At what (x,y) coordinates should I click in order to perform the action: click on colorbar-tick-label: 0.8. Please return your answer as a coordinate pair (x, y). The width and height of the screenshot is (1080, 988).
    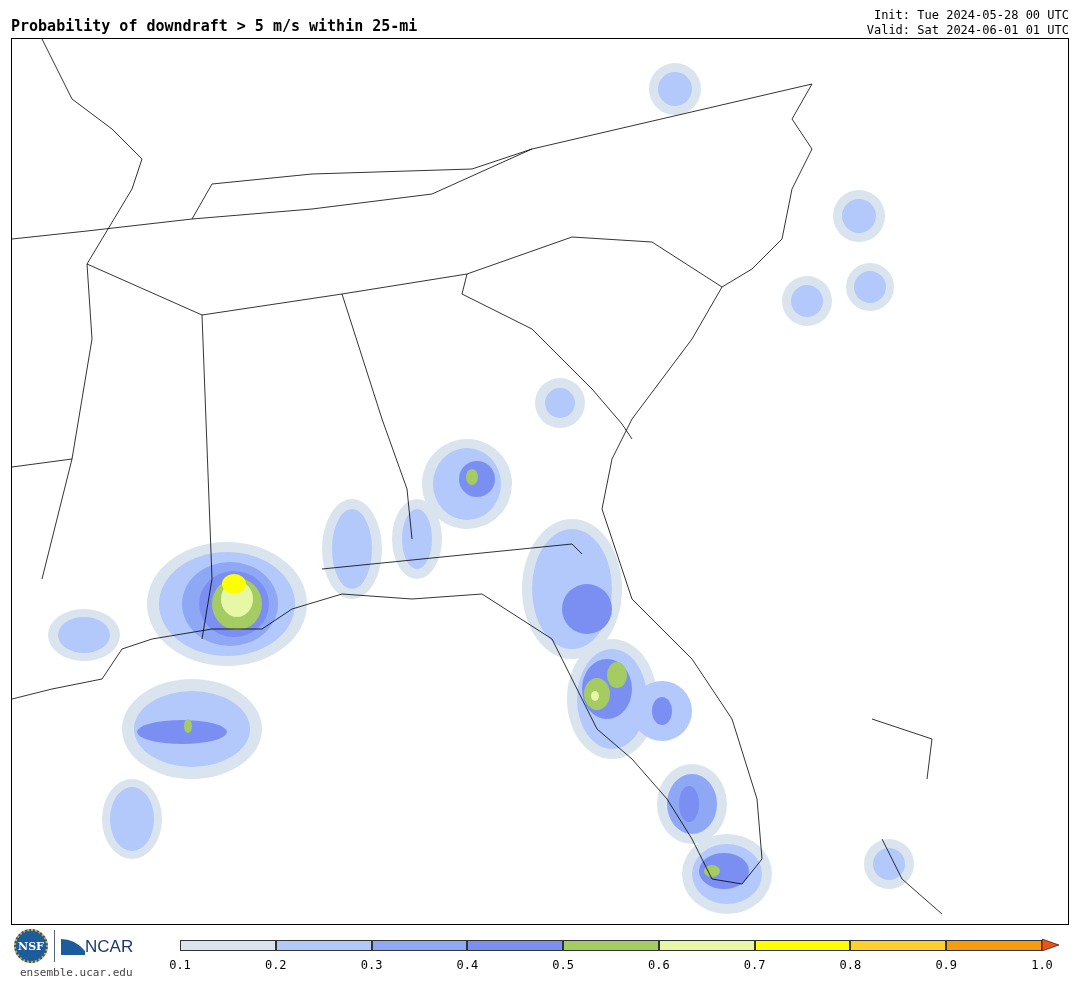
    Looking at the image, I should click on (850, 965).